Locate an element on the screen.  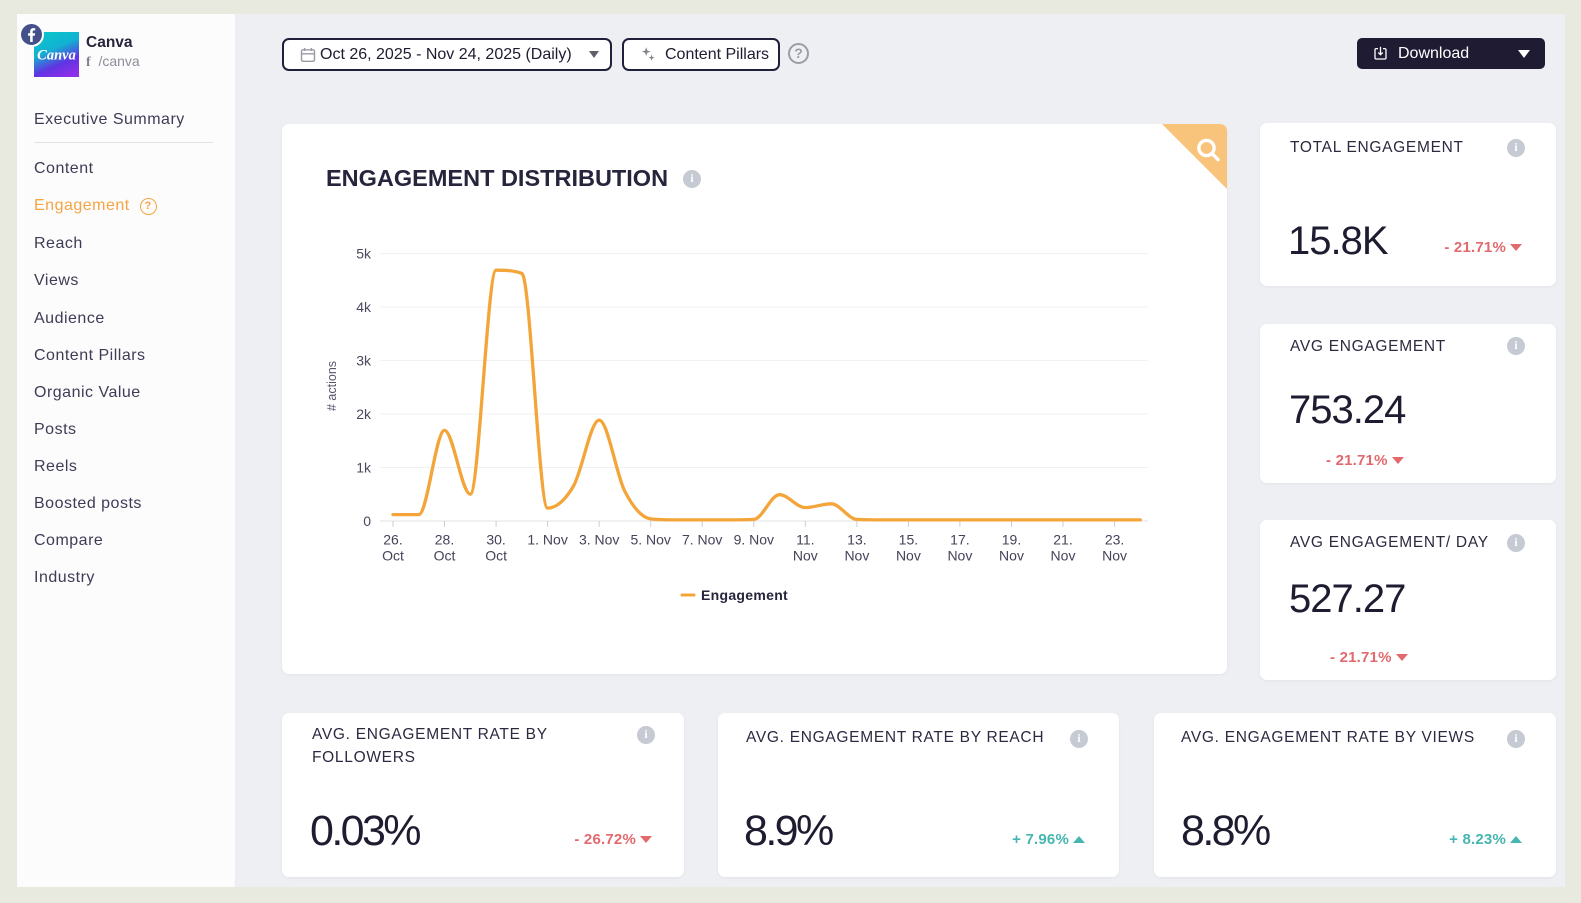
svg-text: 11. is located at coordinates (805, 540).